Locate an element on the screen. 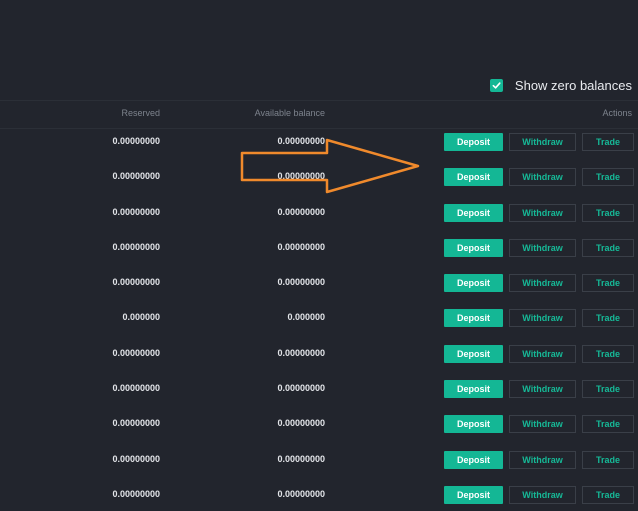 The image size is (638, 511). column-header-actions: Actions is located at coordinates (617, 113).